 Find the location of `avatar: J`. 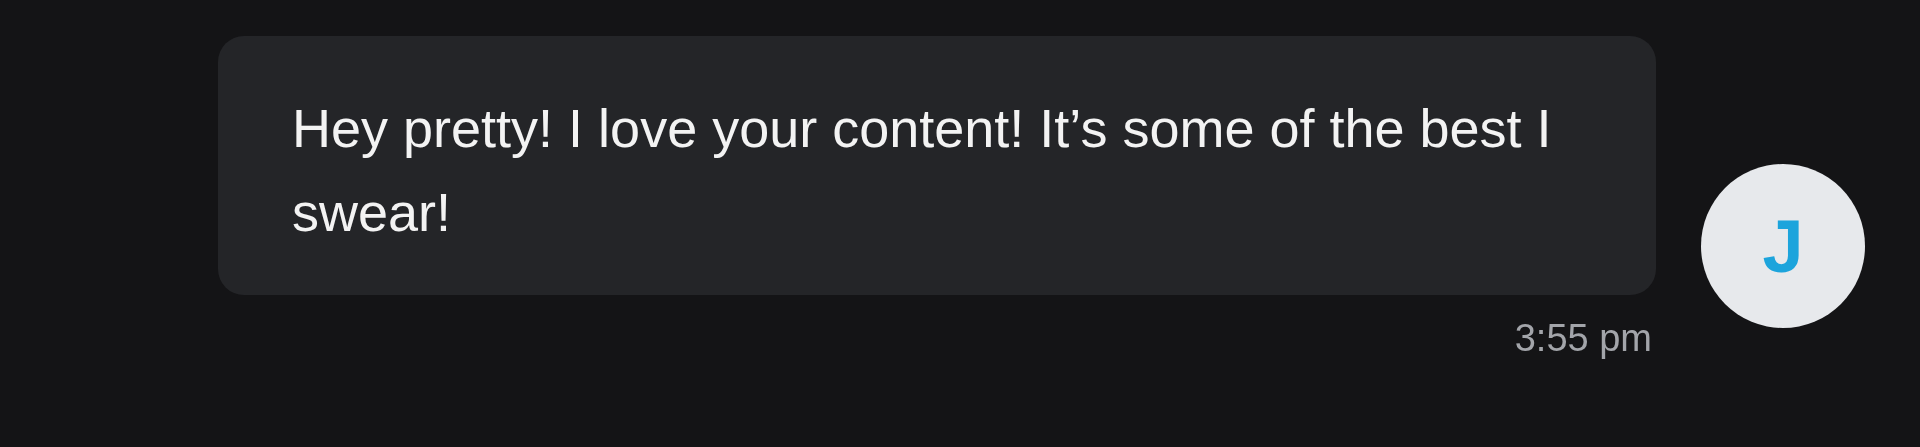

avatar: J is located at coordinates (1783, 246).